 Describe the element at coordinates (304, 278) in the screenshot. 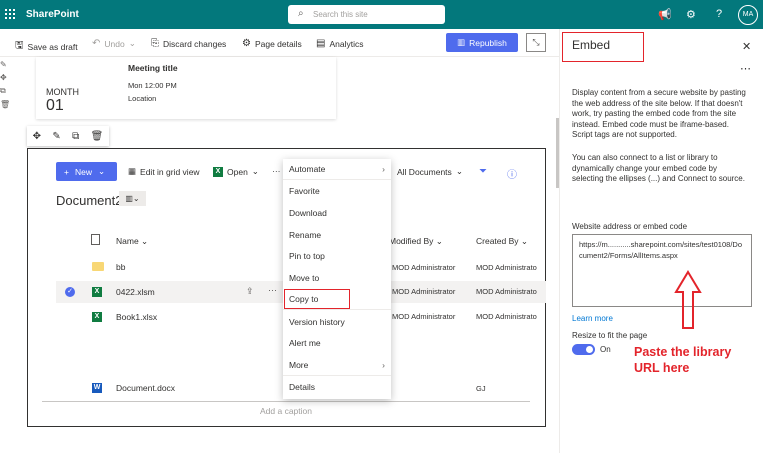

I see `menu-item-label: Move to` at that location.